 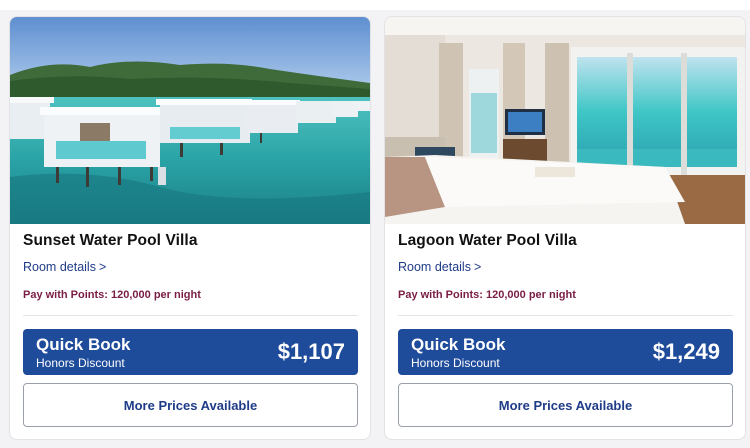 I want to click on top-strip, so click(x=375, y=5).